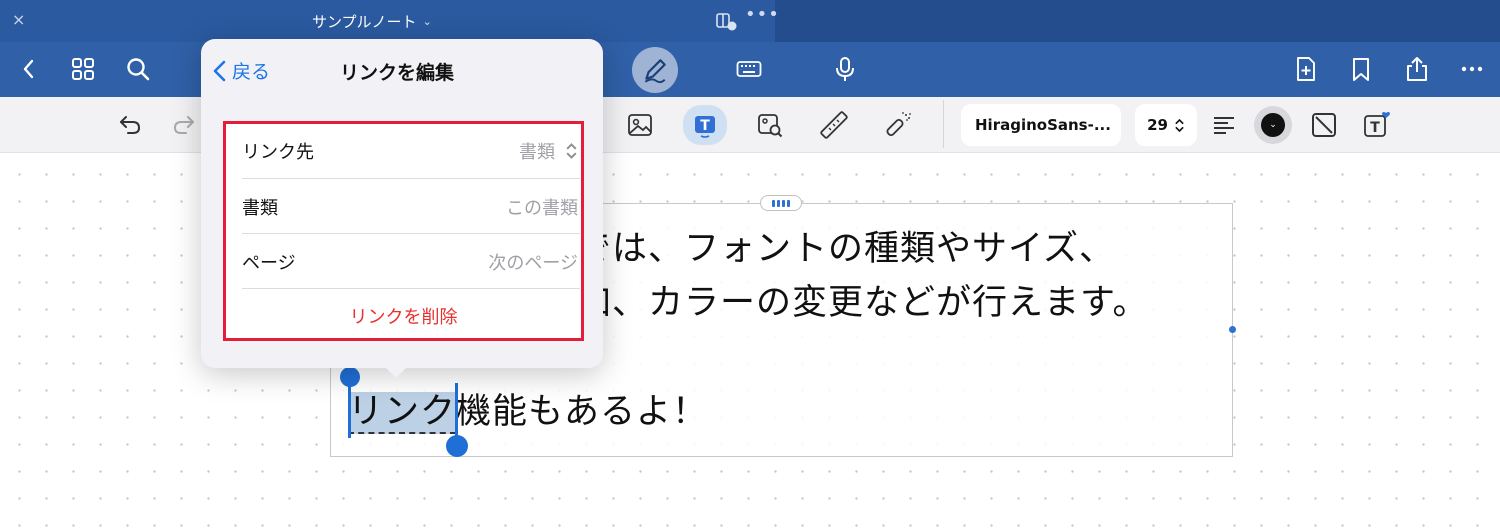 This screenshot has height=532, width=1500. I want to click on popover-arrow, so click(396, 370).